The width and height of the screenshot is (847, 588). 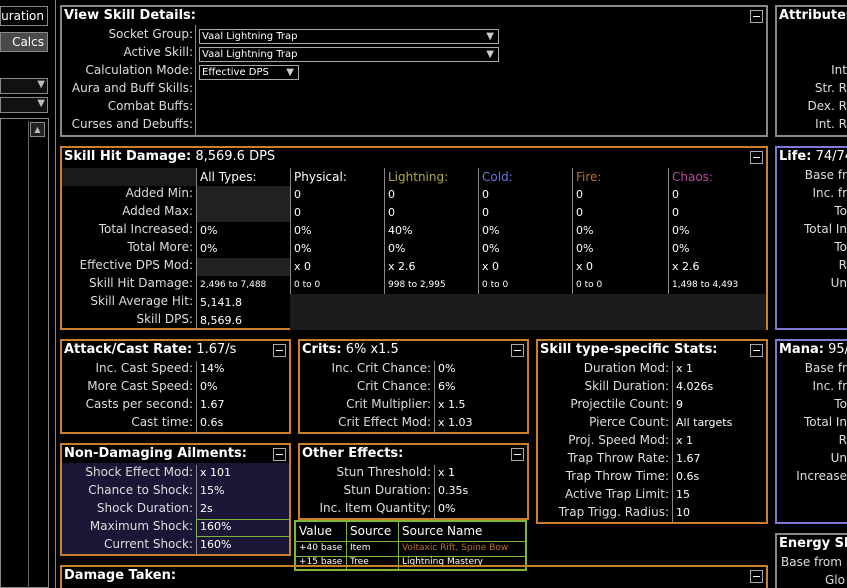 What do you see at coordinates (216, 526) in the screenshot?
I see `stat-value: 160%` at bounding box center [216, 526].